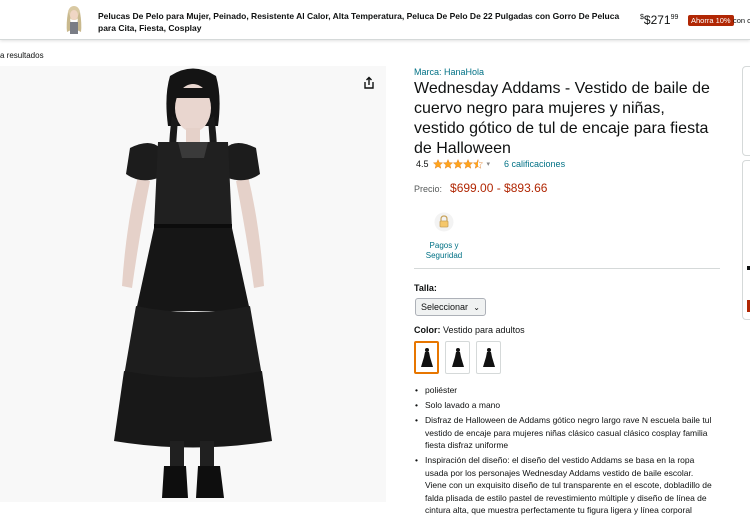  What do you see at coordinates (422, 164) in the screenshot?
I see `rating-value: 4.5` at bounding box center [422, 164].